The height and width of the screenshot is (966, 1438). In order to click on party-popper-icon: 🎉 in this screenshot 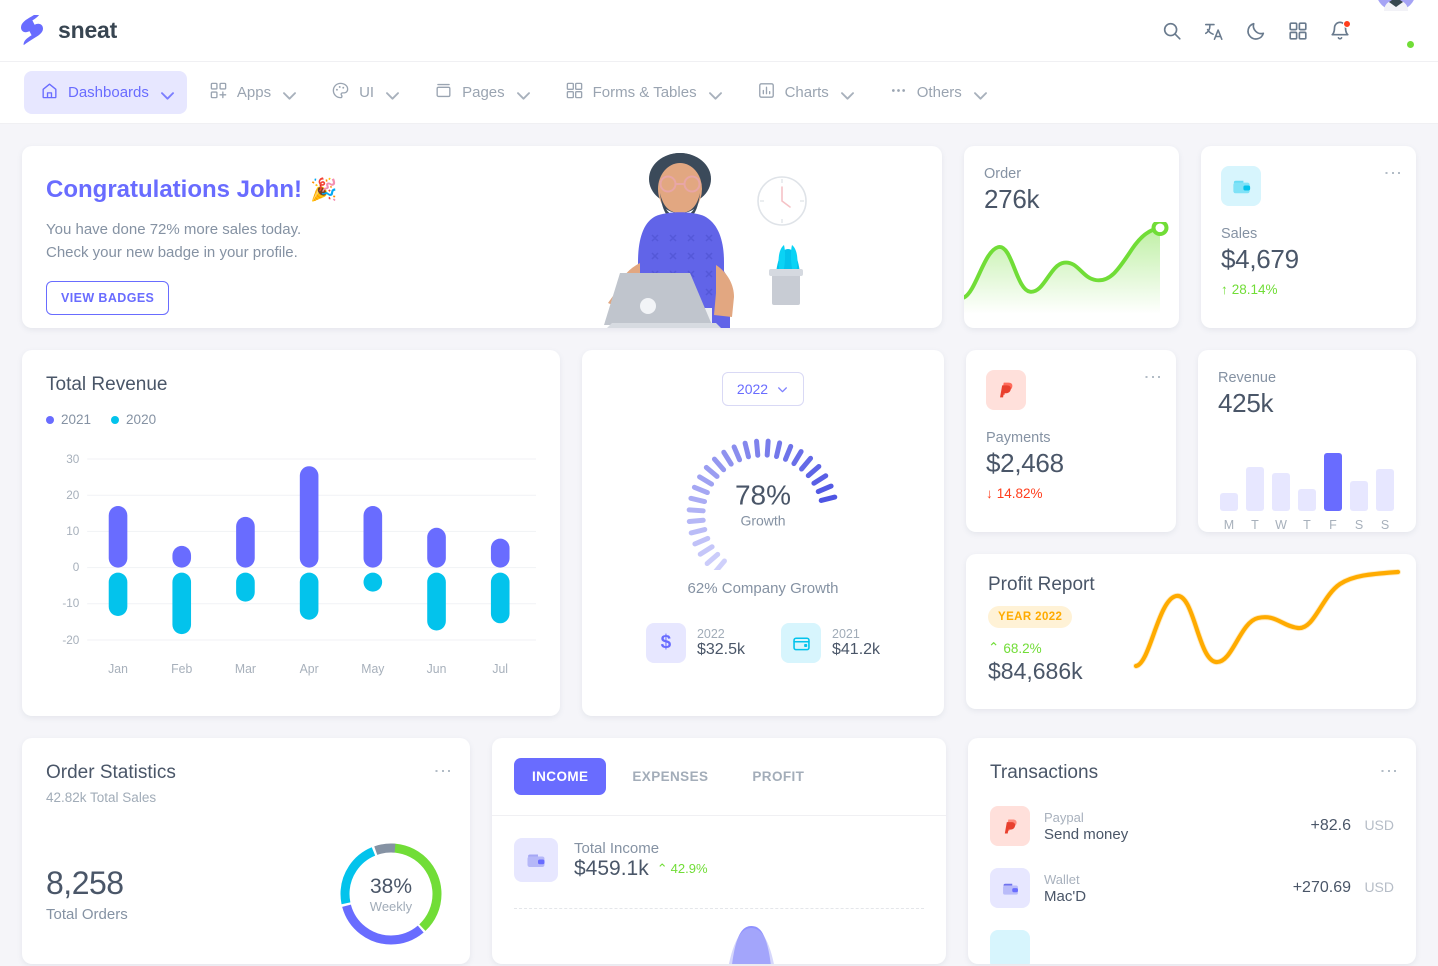, I will do `click(323, 189)`.